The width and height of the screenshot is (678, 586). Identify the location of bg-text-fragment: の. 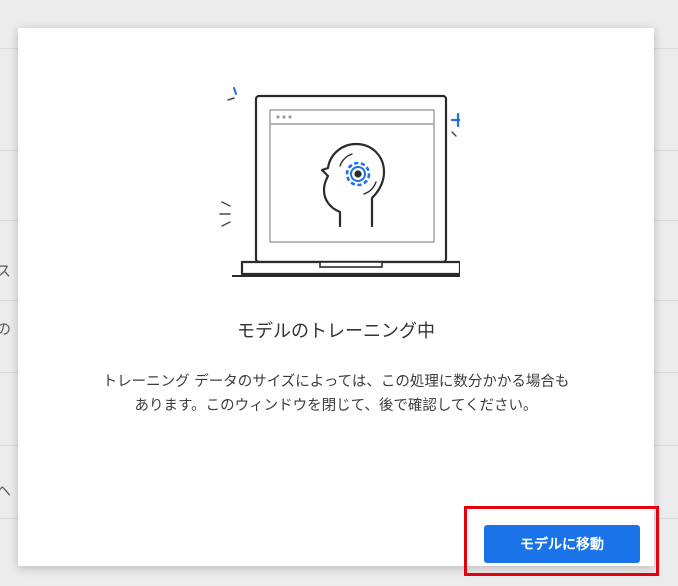
(6, 329).